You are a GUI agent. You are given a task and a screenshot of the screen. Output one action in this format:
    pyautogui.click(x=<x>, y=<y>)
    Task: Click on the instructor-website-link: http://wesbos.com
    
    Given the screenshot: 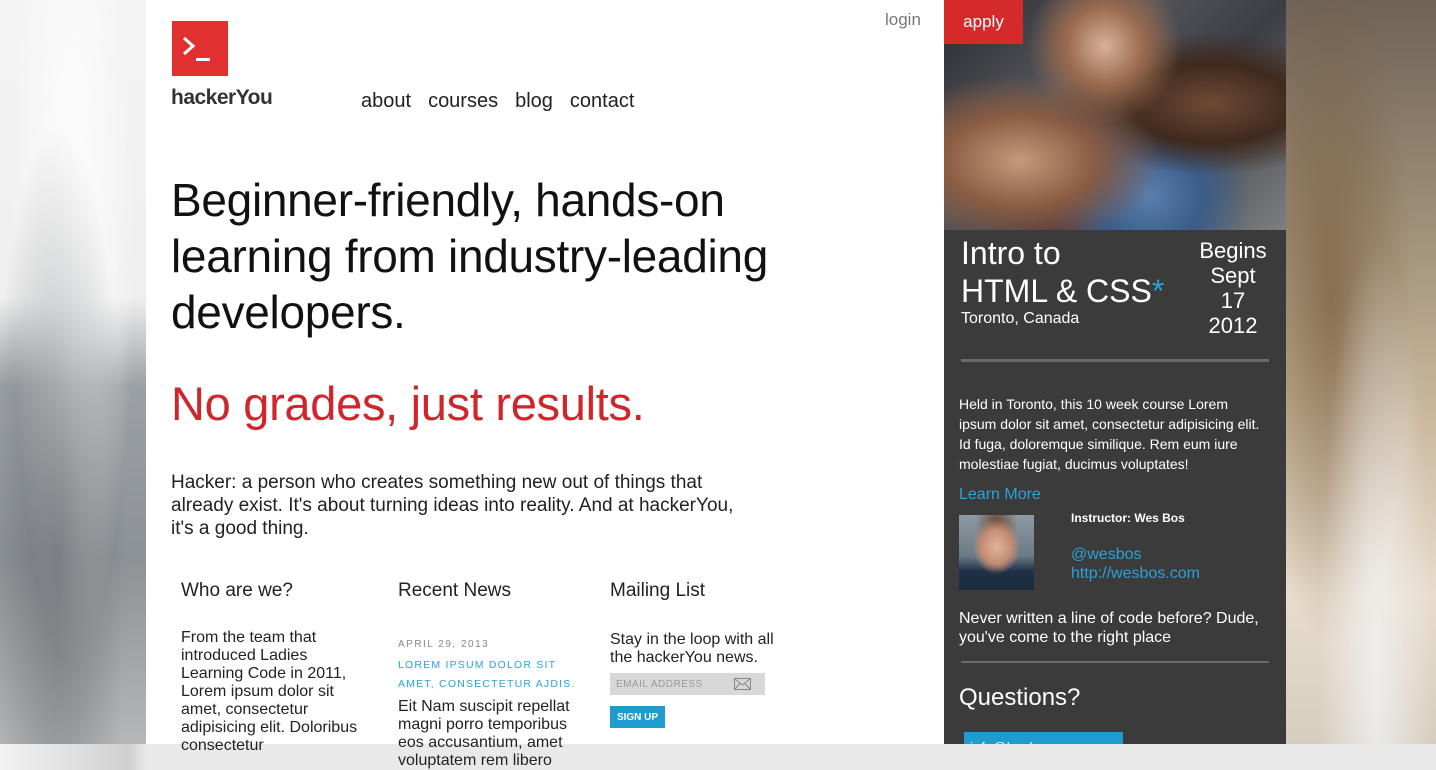 What is the action you would take?
    pyautogui.click(x=1135, y=574)
    